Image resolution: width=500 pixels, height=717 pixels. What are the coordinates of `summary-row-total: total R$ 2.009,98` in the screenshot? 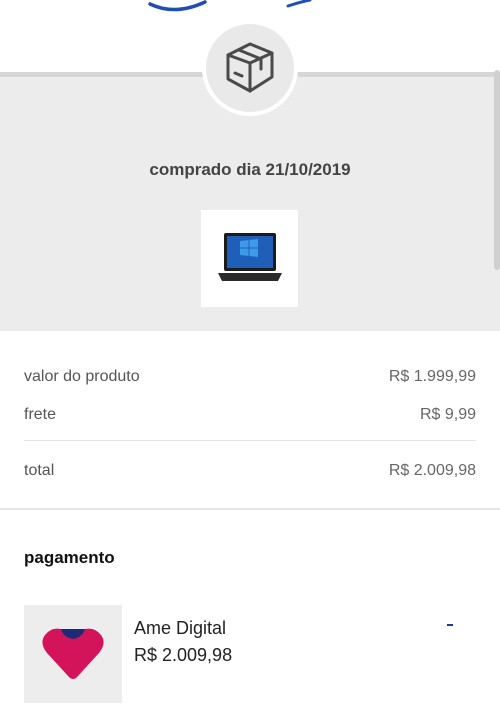 It's located at (250, 471).